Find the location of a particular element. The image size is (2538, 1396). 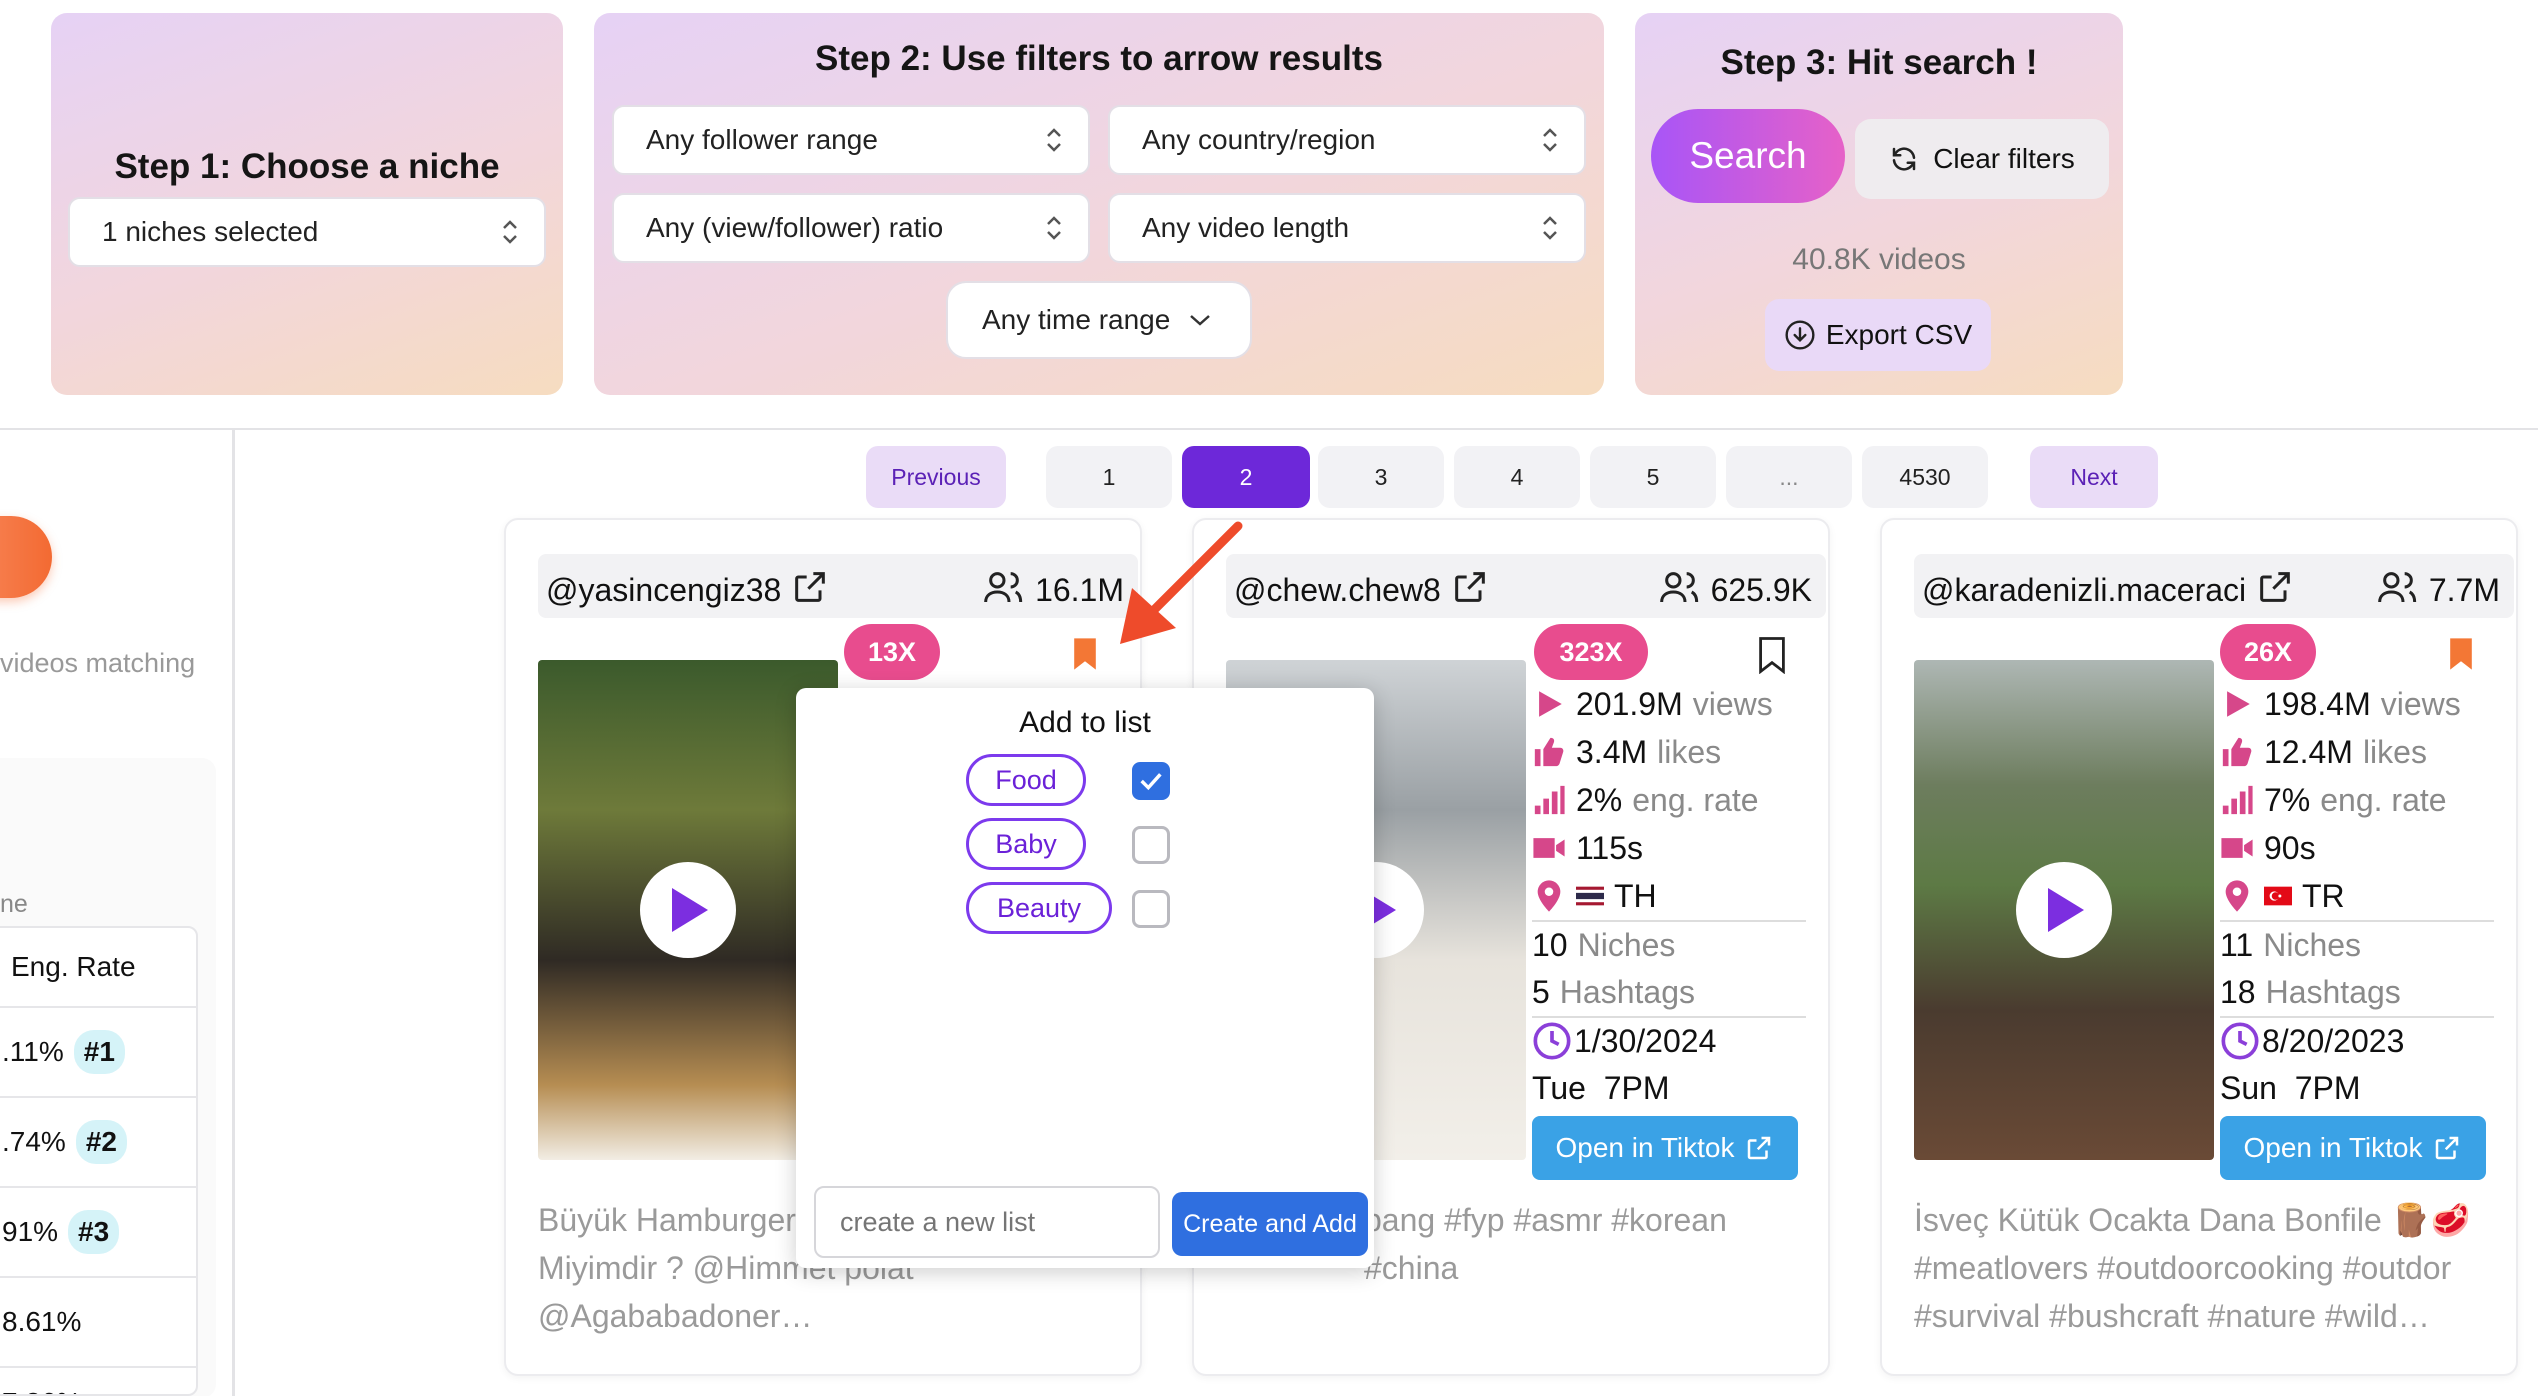

niche-select: 1 niches selected is located at coordinates (307, 232).